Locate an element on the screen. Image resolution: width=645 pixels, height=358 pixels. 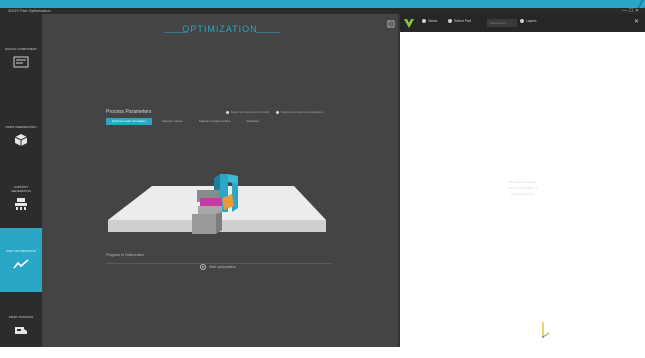
empty-message-line: Run an optimization to is located at coordinates (522, 188).